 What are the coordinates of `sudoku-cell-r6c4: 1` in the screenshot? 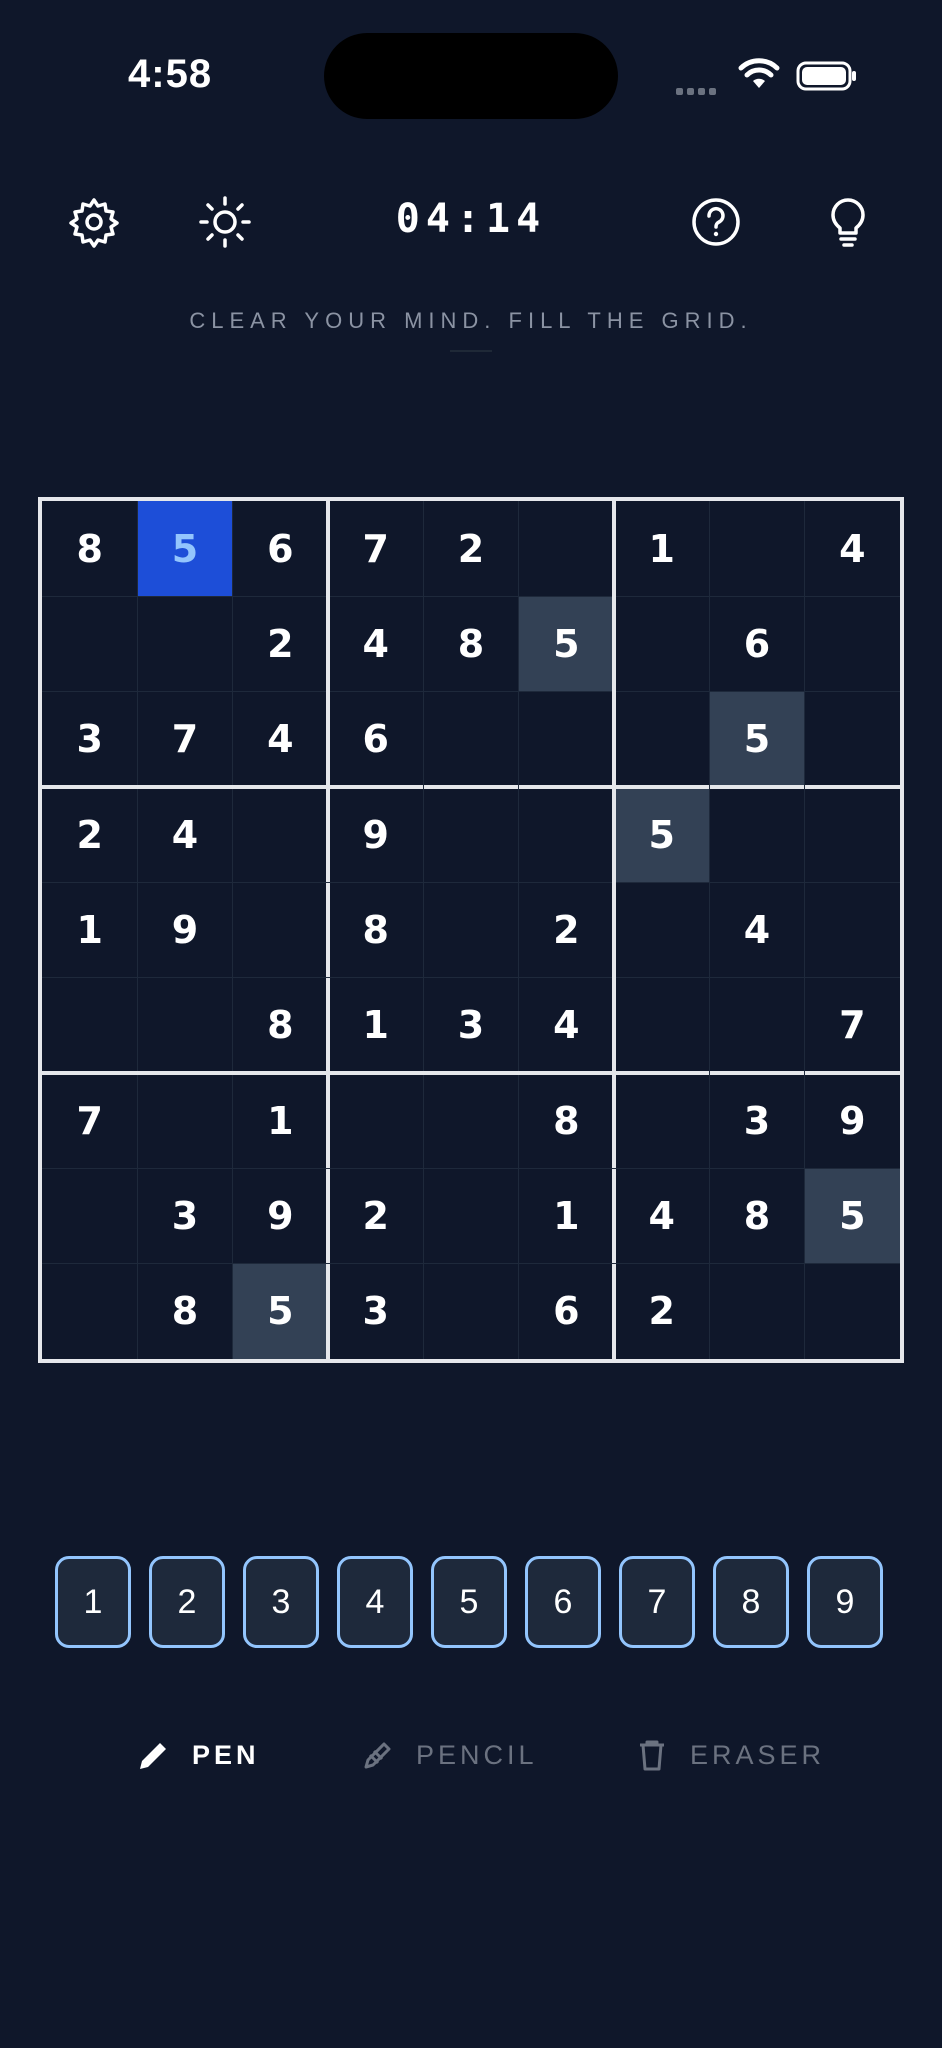 It's located at (375, 1025).